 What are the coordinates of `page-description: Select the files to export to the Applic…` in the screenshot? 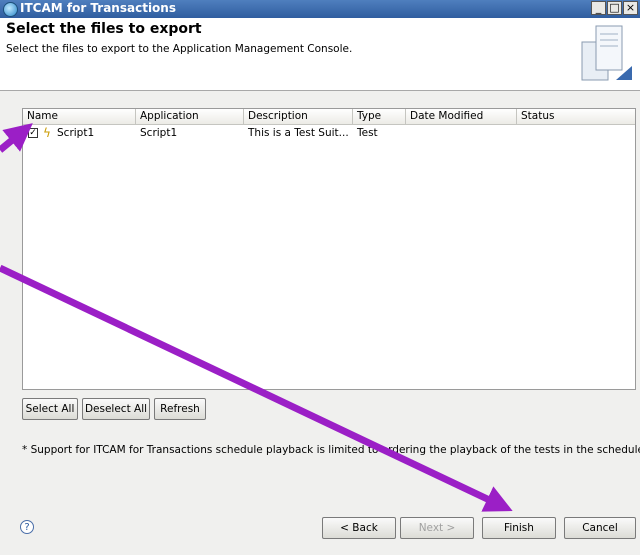 It's located at (179, 49).